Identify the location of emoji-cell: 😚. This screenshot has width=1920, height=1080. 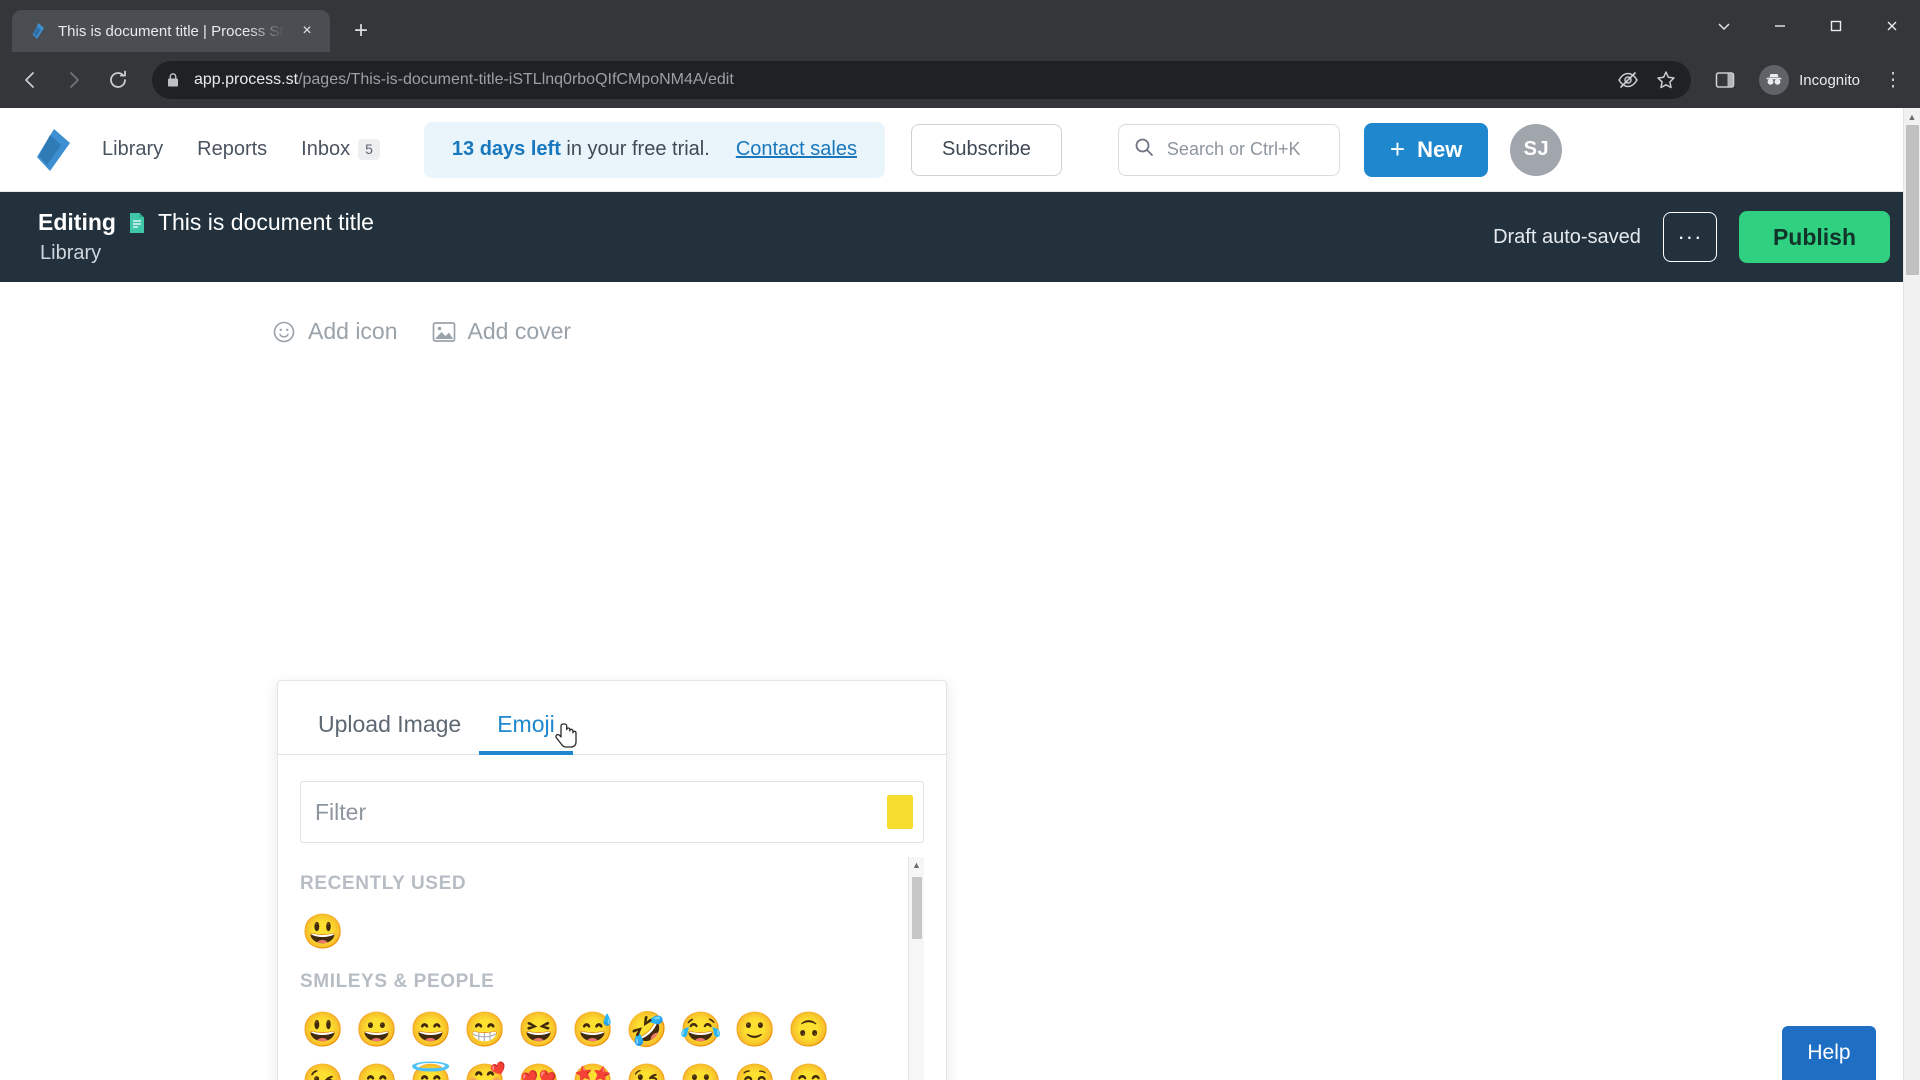
(755, 1069).